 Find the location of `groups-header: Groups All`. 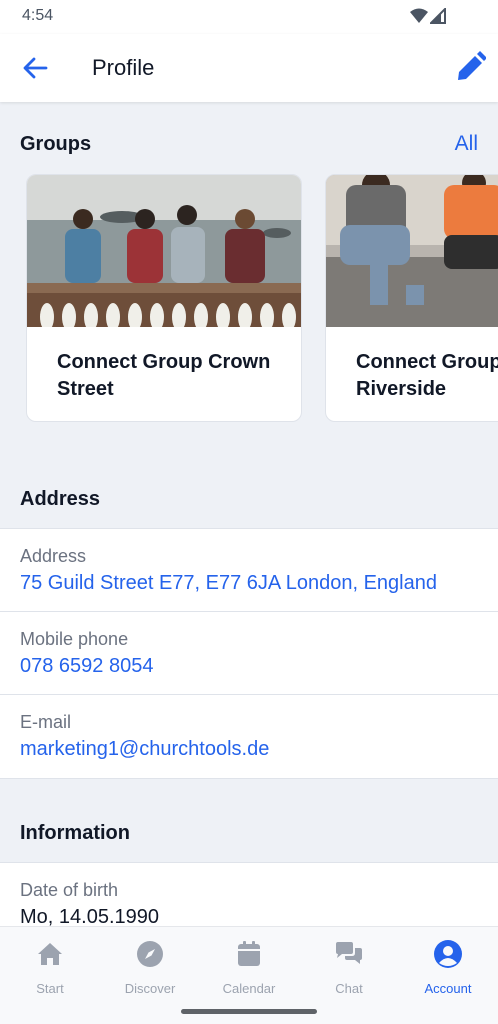

groups-header: Groups All is located at coordinates (249, 144).